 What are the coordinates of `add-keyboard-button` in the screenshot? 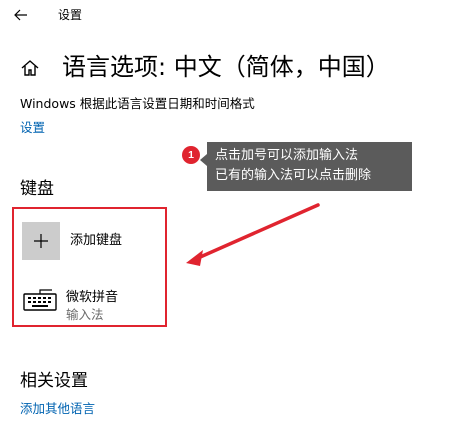 It's located at (41, 241).